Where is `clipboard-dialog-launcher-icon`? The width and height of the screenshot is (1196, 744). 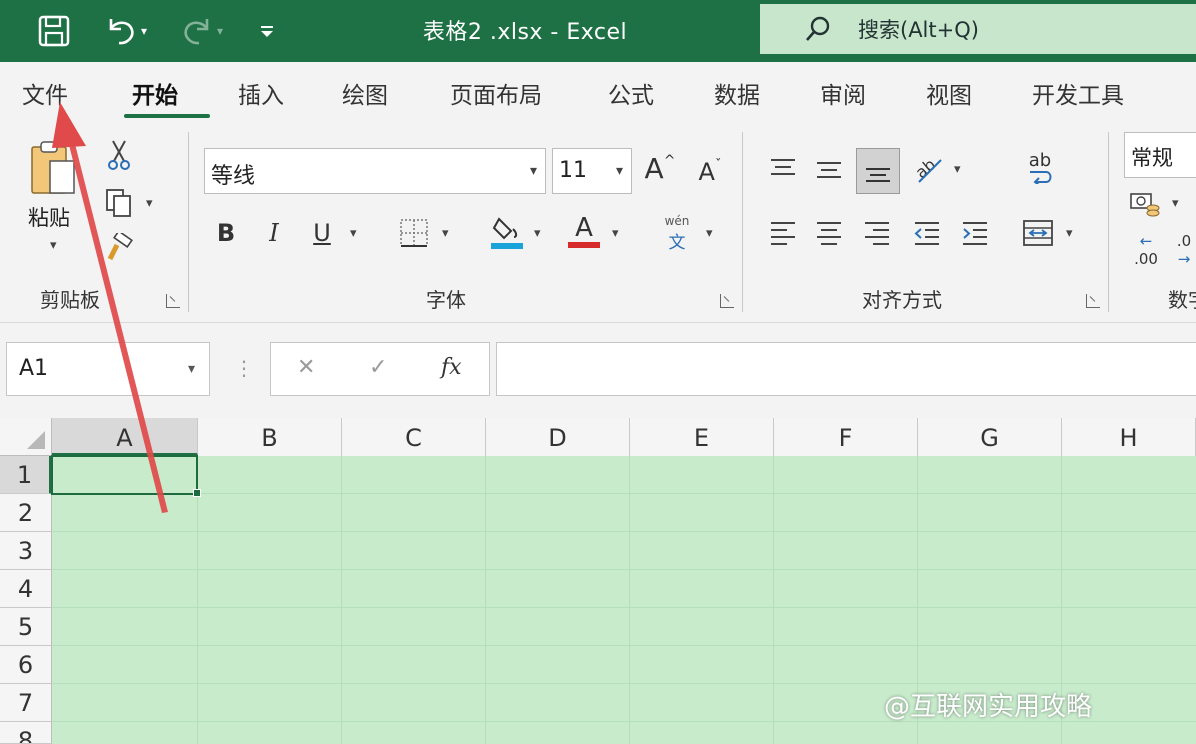 clipboard-dialog-launcher-icon is located at coordinates (173, 301).